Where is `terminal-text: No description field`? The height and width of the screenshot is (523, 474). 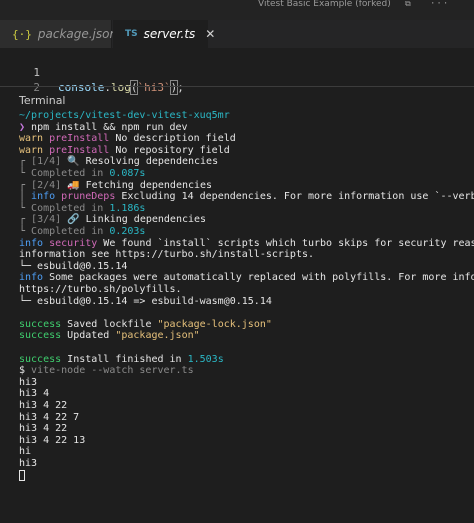 terminal-text: No description field is located at coordinates (175, 139).